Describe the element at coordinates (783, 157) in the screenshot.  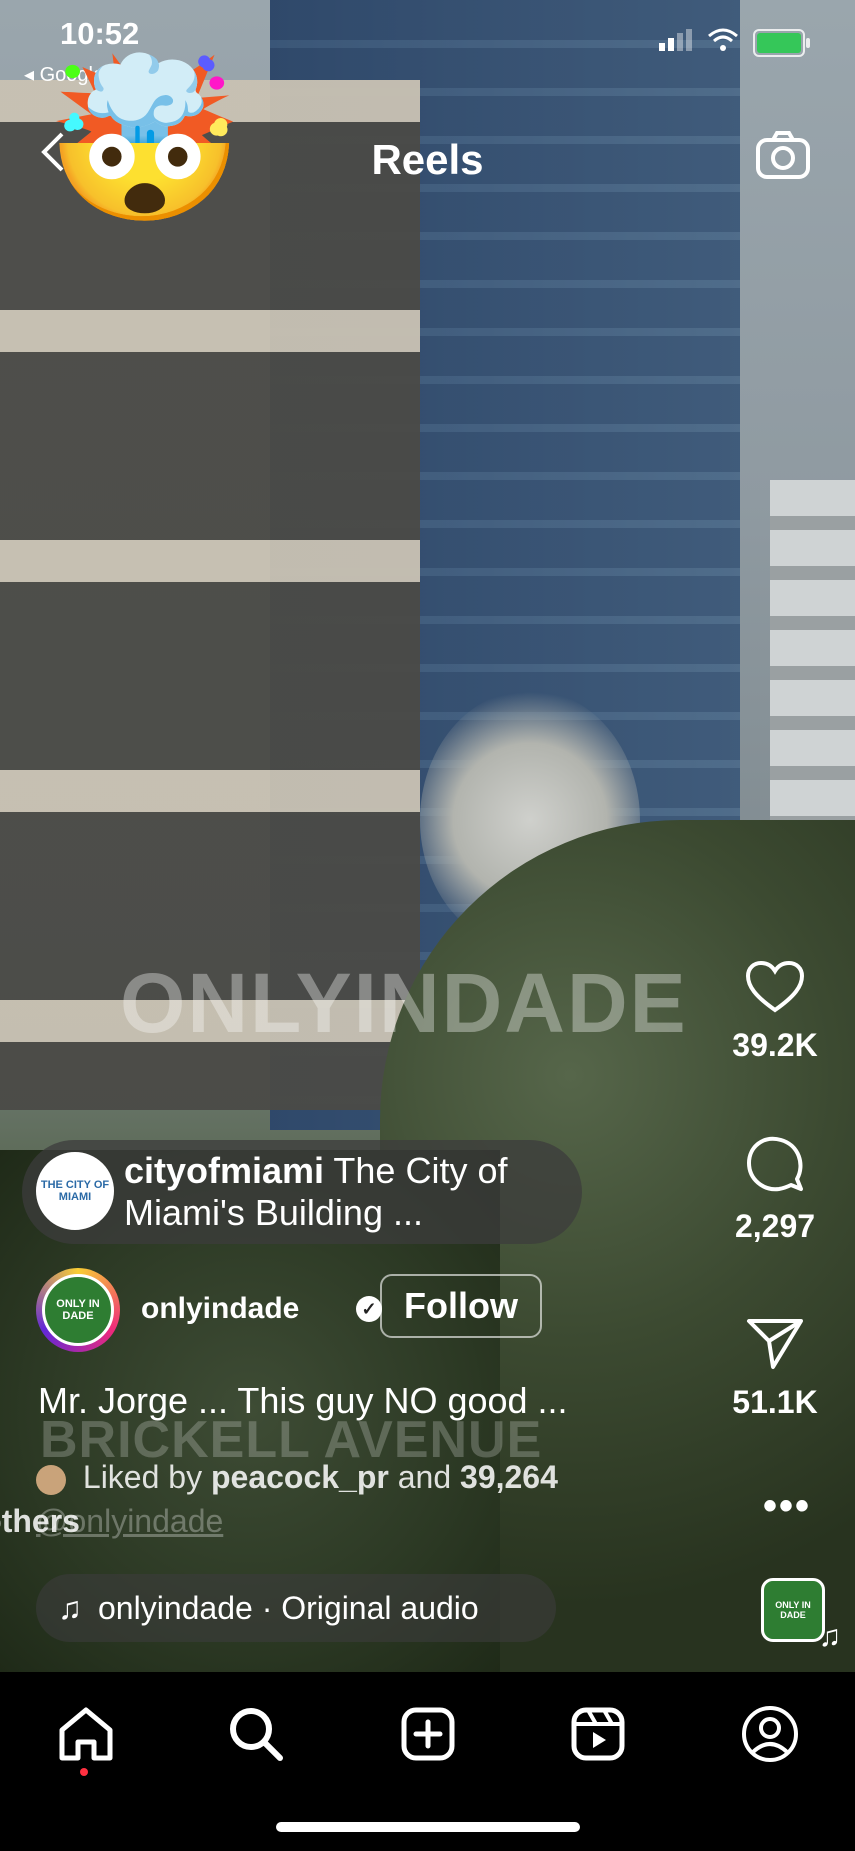
I see `camera-icon` at that location.